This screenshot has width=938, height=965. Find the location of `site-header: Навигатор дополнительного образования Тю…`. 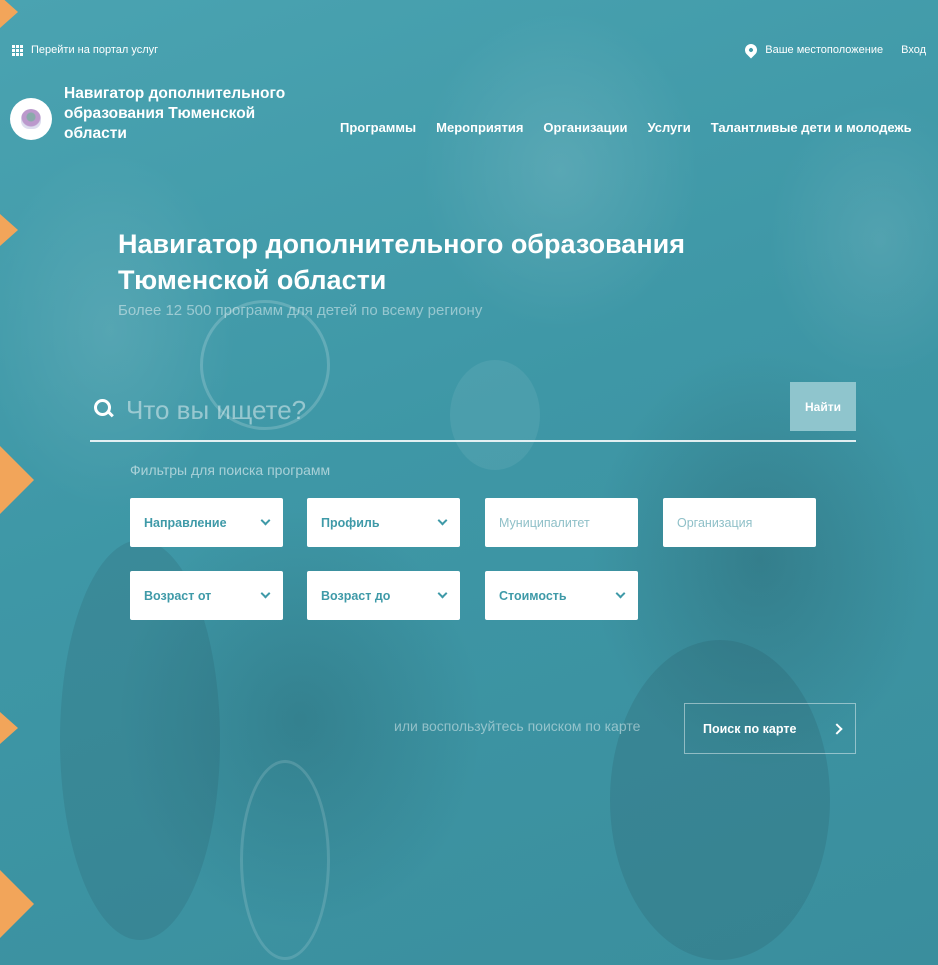

site-header: Навигатор дополнительного образования Тю… is located at coordinates (474, 119).